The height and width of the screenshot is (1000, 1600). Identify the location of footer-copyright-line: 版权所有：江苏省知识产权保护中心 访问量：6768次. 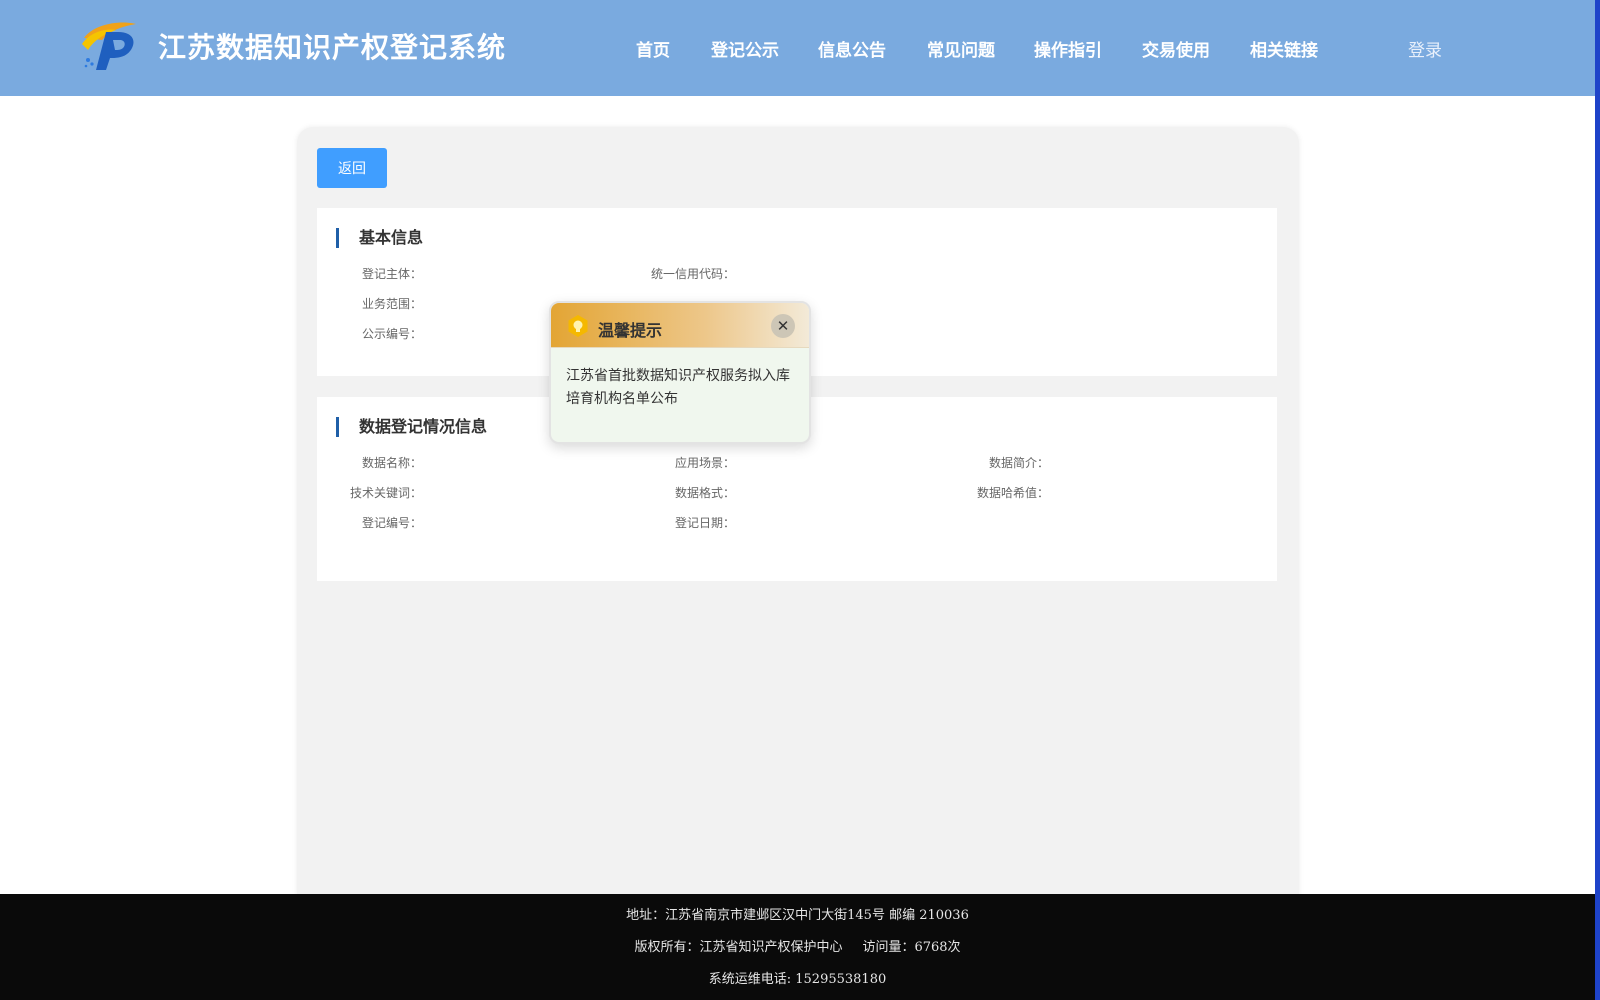
(797, 945).